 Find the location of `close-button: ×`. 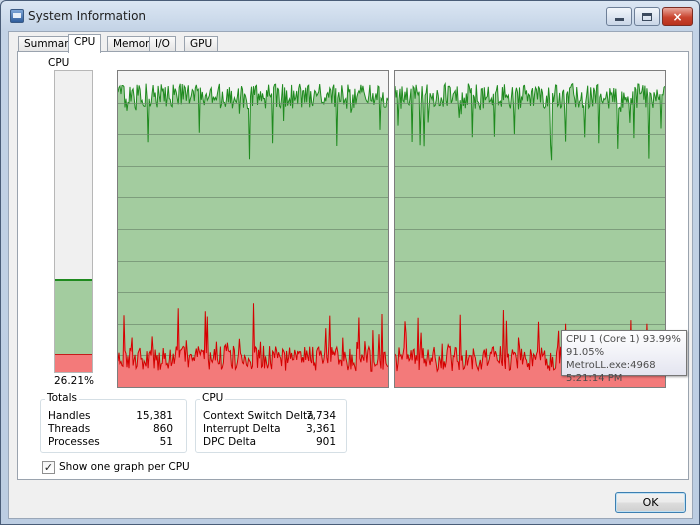

close-button: × is located at coordinates (677, 16).